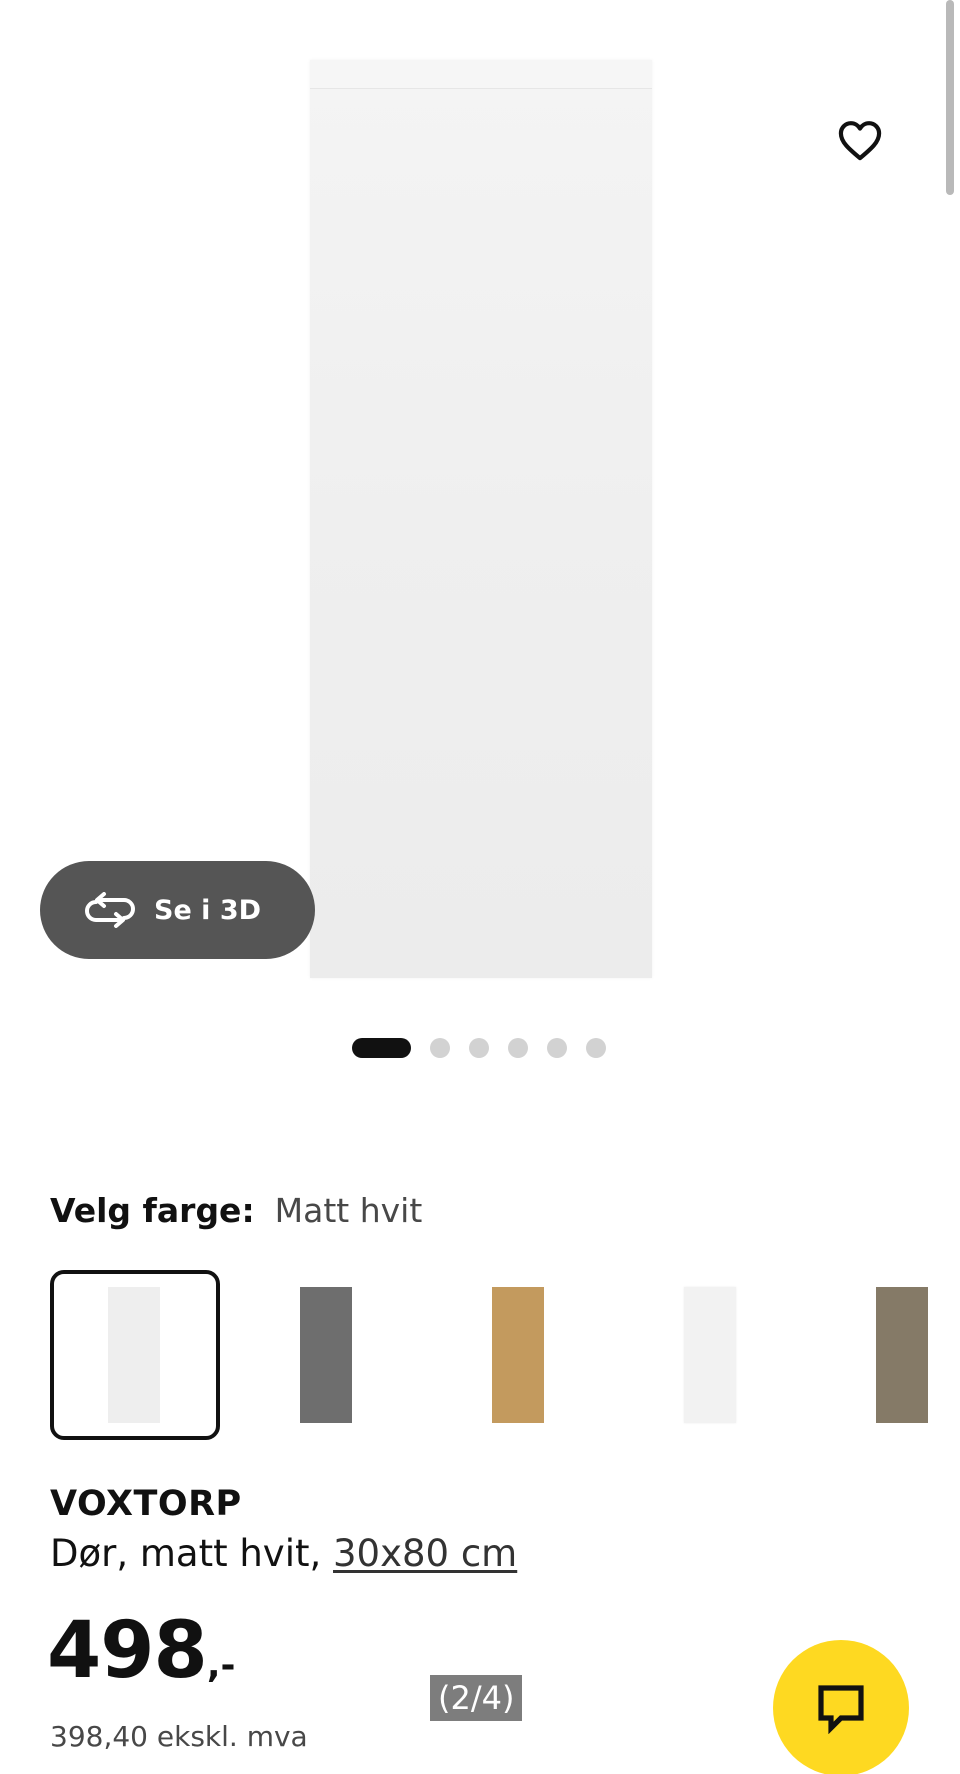 The width and height of the screenshot is (960, 1774). I want to click on see-in-3d-label: Se i 3D, so click(208, 910).